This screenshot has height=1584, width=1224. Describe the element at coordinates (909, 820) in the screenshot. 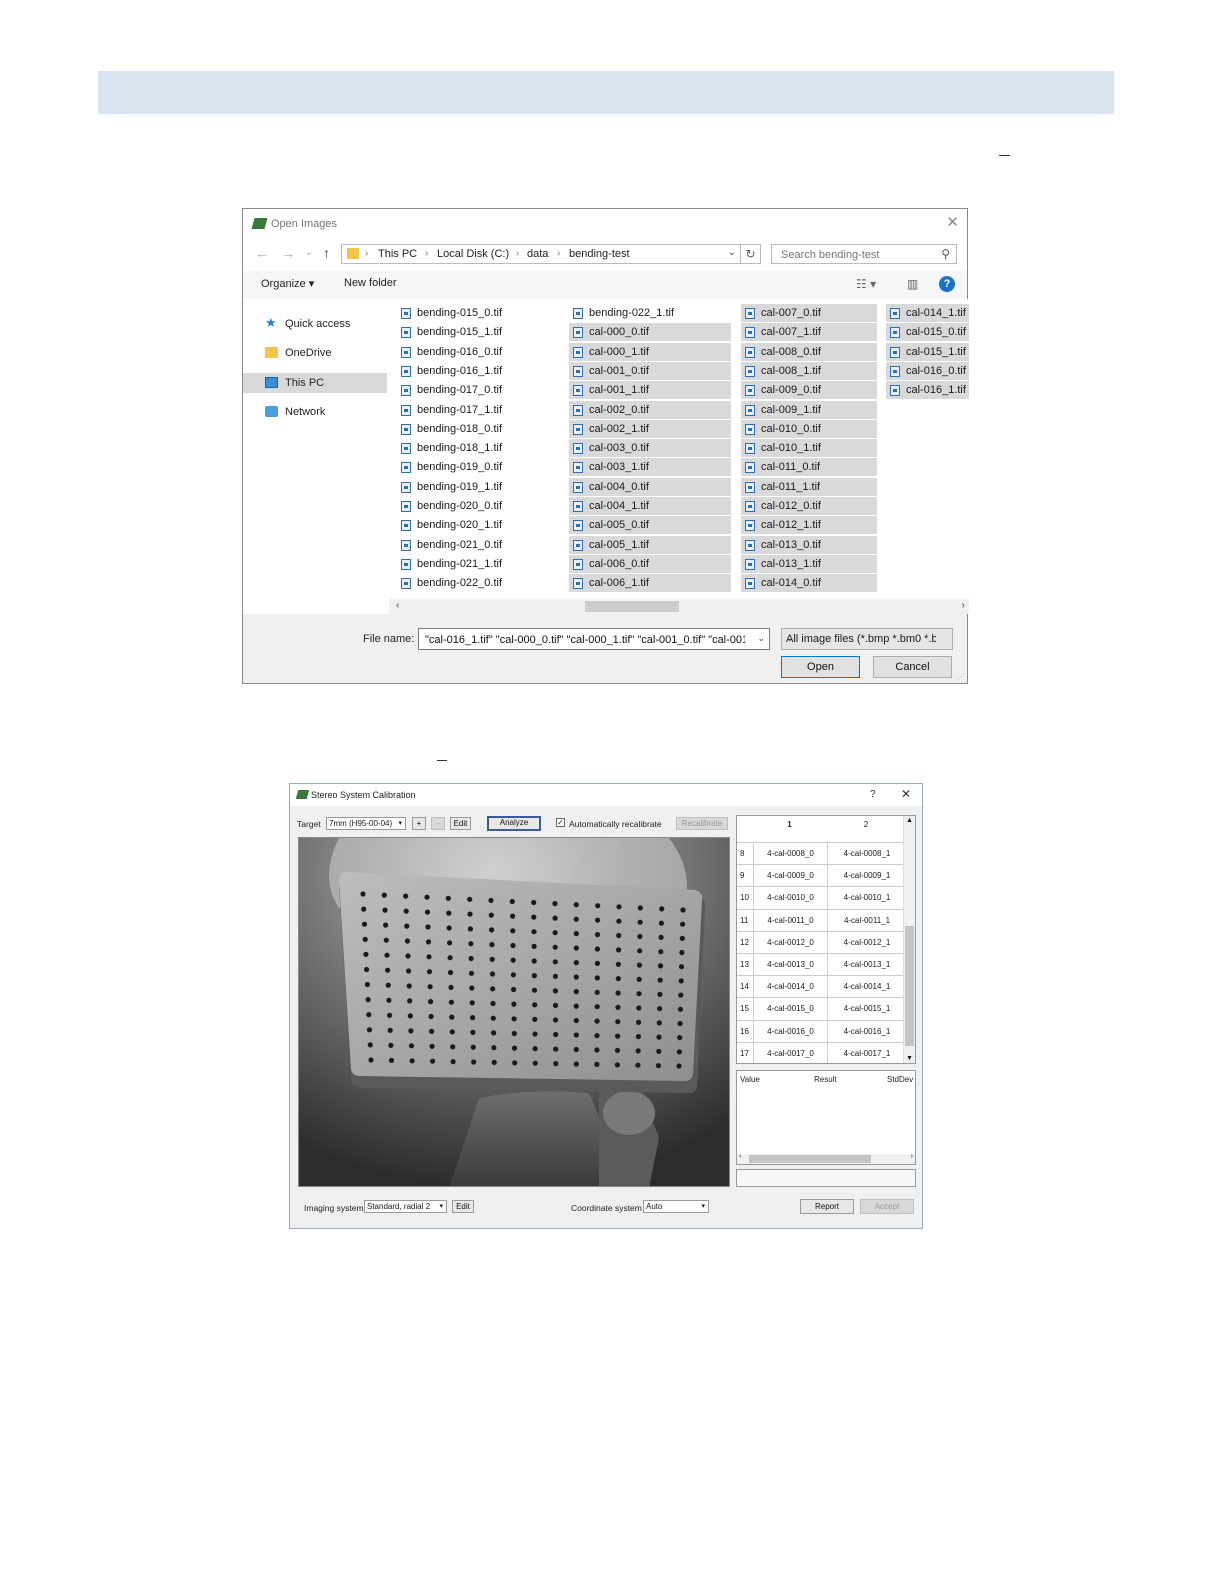

I see `scroll-up-icon: ▲` at that location.